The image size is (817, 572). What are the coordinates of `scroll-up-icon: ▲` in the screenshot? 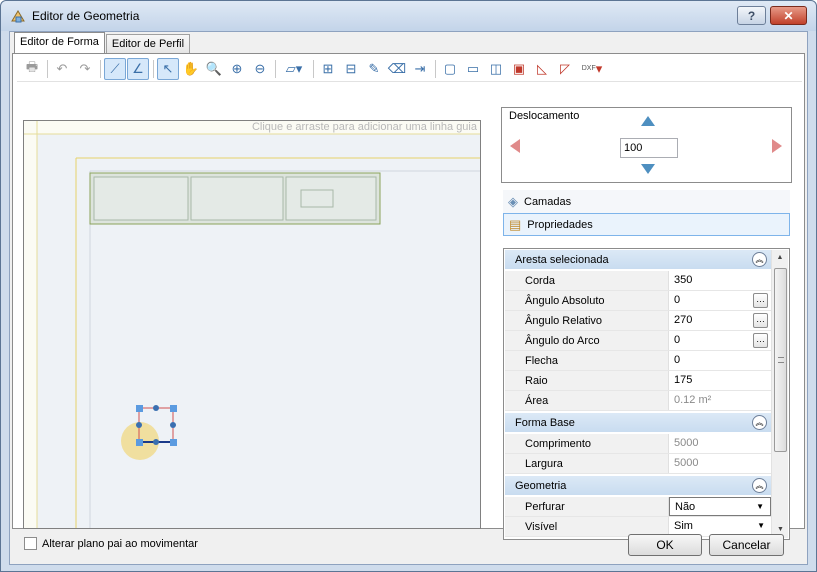 It's located at (780, 258).